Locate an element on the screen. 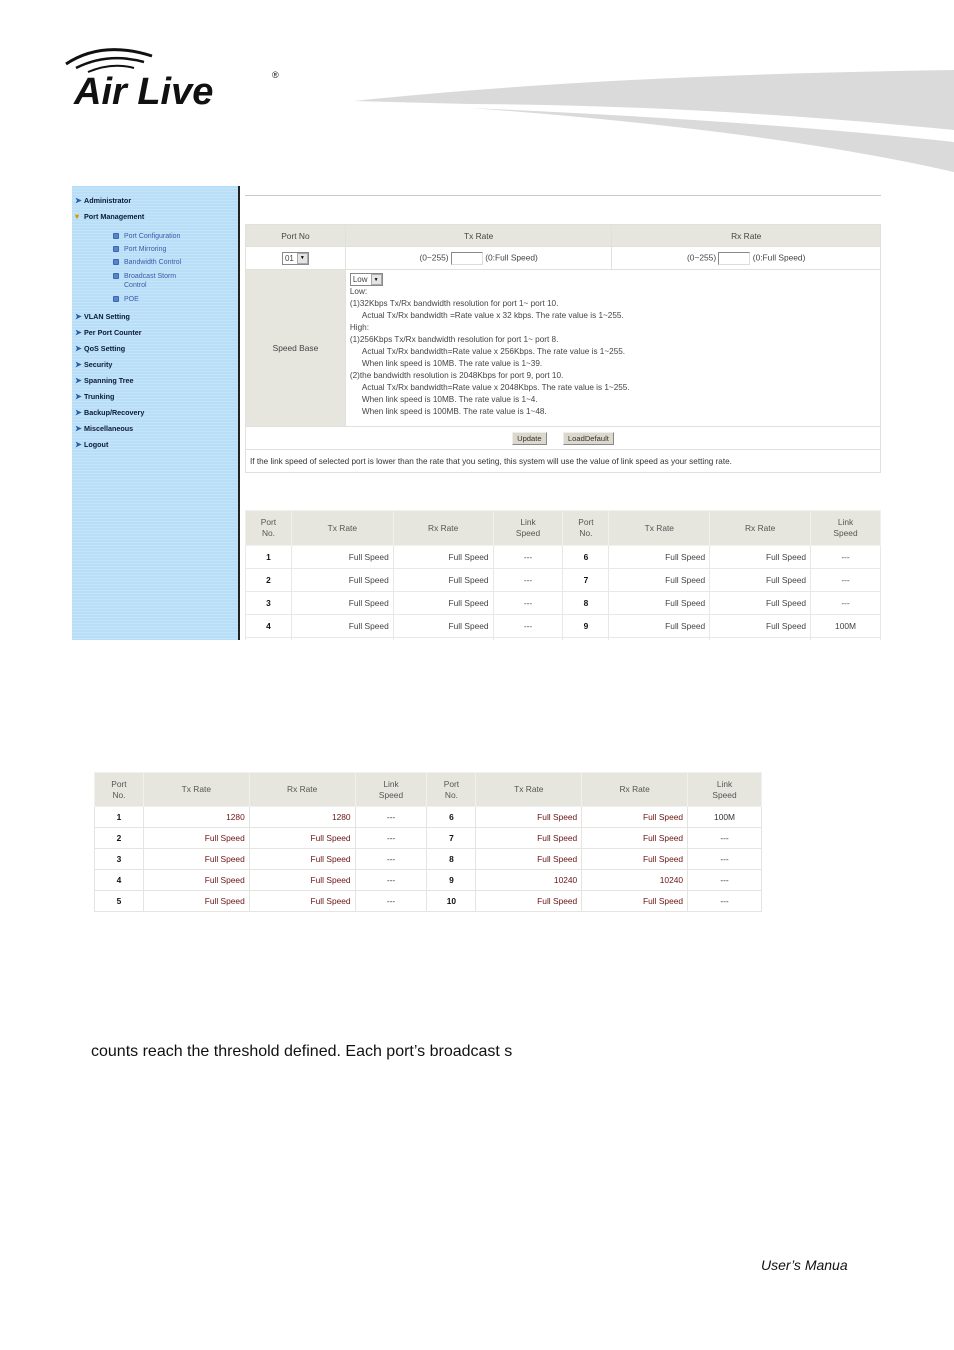 The height and width of the screenshot is (1350, 954). sidebar-item-miscellaneous: ➤ Miscellaneous is located at coordinates (104, 428).